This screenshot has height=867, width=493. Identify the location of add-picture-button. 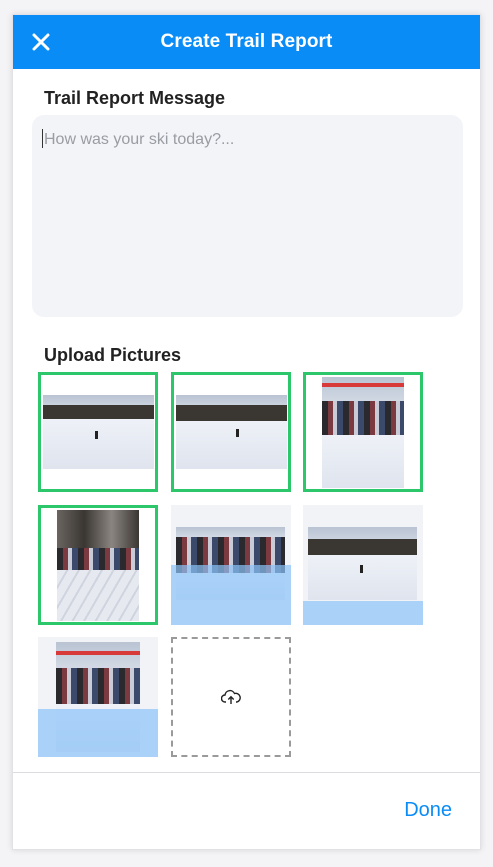
(231, 697).